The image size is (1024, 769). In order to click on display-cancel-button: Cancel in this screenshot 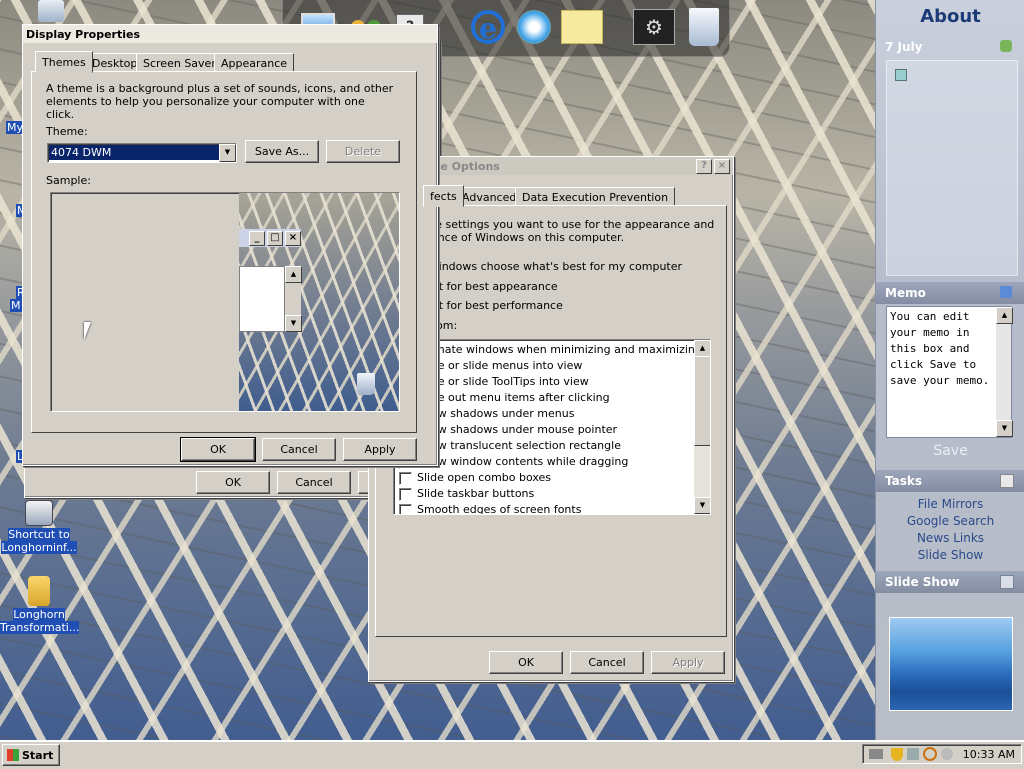, I will do `click(299, 449)`.